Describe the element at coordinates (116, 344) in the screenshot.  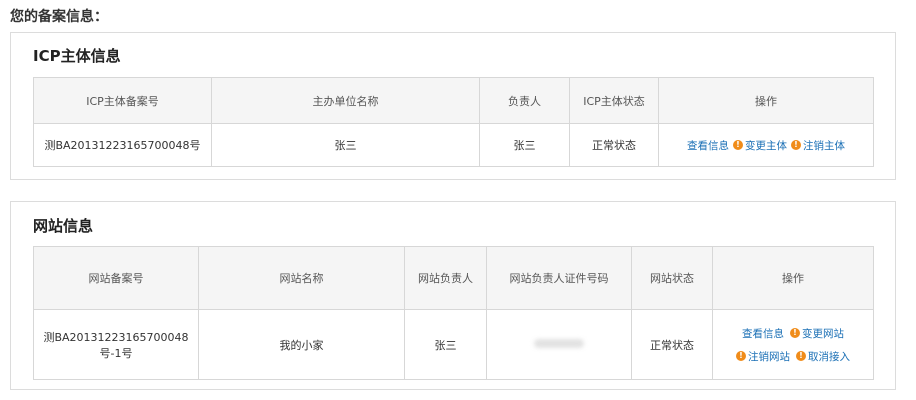
I see `site-record-no: 测BA20131223165700048号-1号` at that location.